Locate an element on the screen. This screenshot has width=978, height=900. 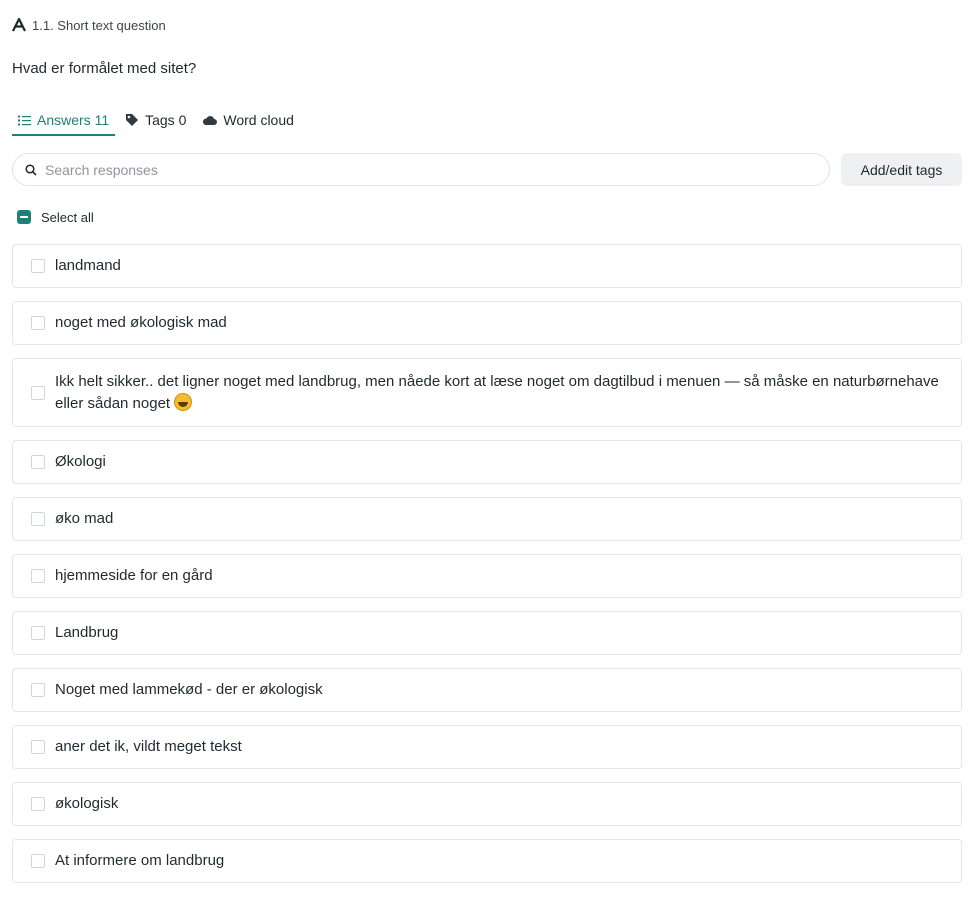
answer-text: Økologi is located at coordinates (80, 461).